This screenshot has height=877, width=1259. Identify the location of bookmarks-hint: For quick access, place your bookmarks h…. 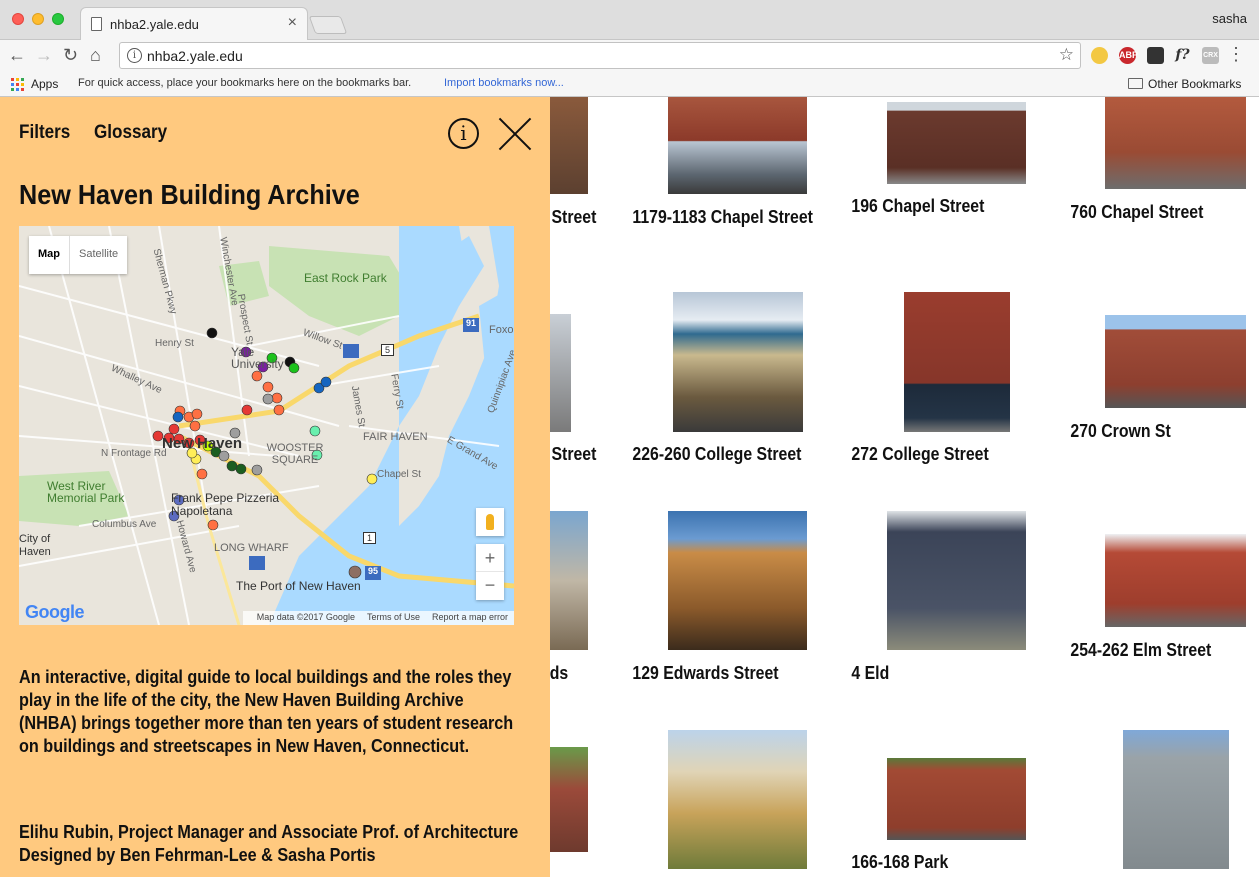
(245, 83).